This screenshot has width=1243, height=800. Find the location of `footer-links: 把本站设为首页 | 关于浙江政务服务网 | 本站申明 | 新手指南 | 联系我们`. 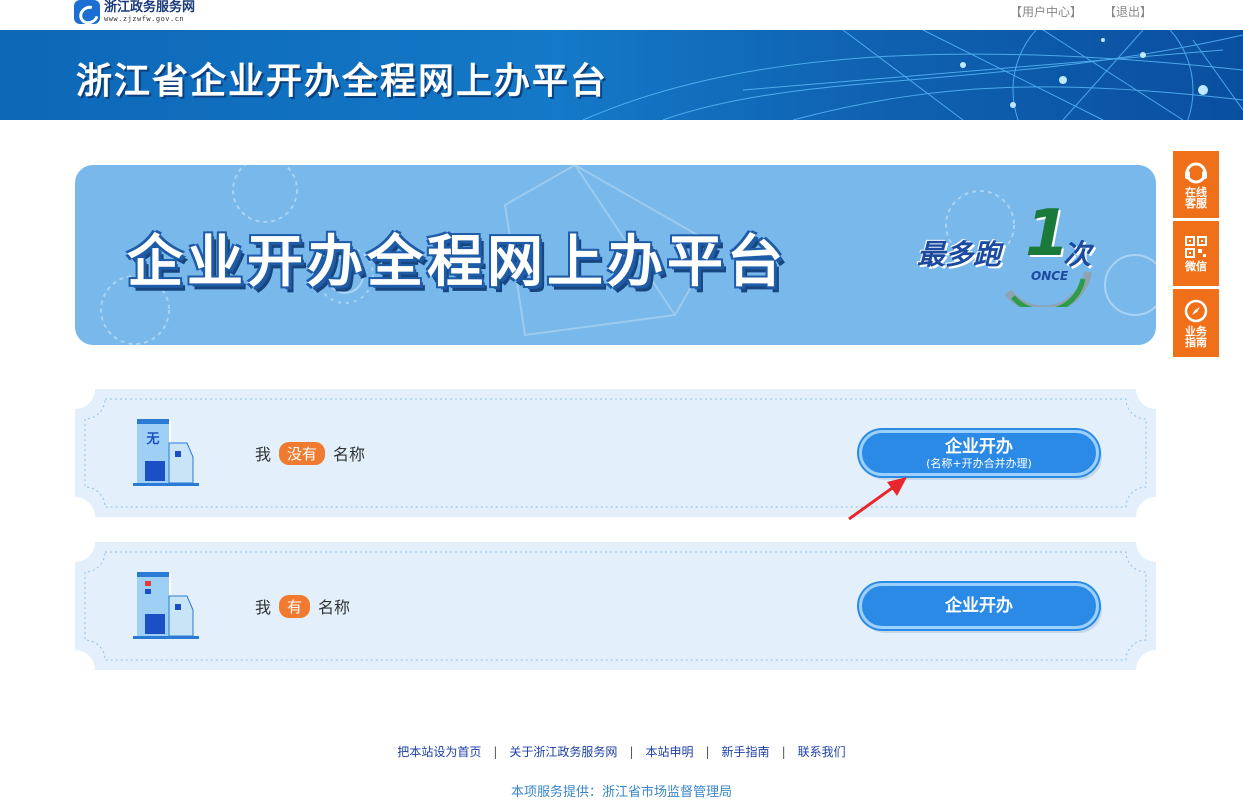

footer-links: 把本站设为首页 | 关于浙江政务服务网 | 本站申明 | 新手指南 | 联系我们 is located at coordinates (621, 751).